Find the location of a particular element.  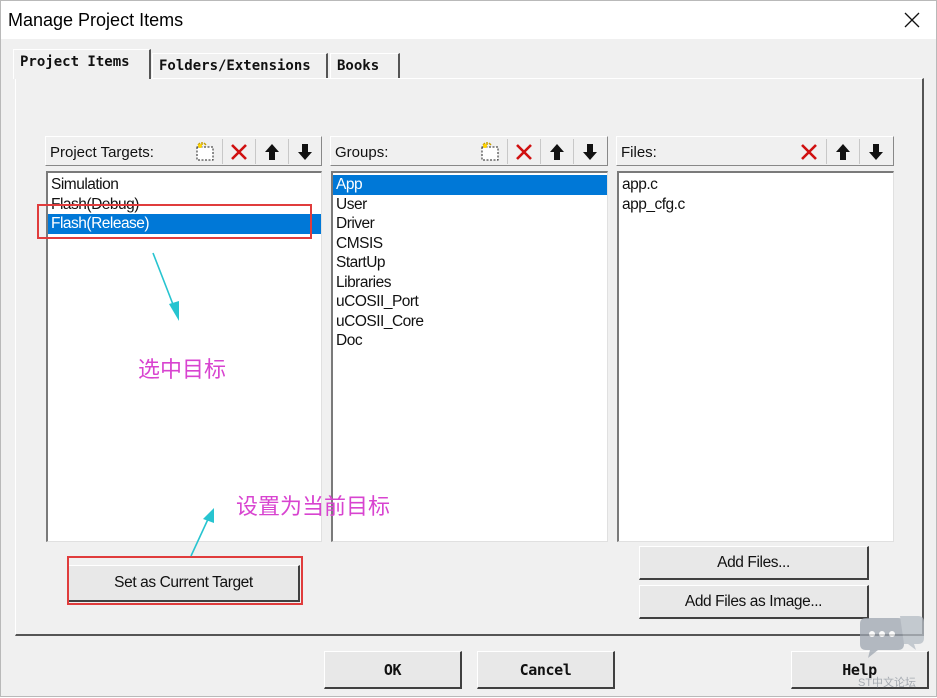

list-item: StartUp is located at coordinates (470, 263).